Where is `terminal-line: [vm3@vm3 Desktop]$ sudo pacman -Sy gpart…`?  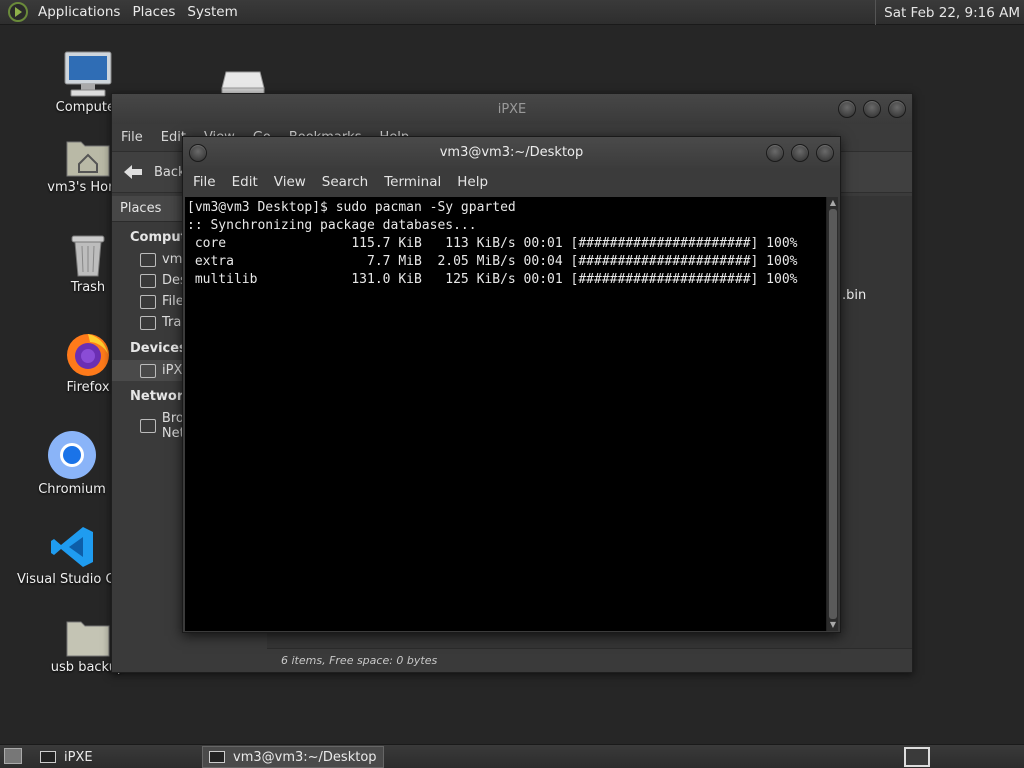 terminal-line: [vm3@vm3 Desktop]$ sudo pacman -Sy gpart… is located at coordinates (351, 207).